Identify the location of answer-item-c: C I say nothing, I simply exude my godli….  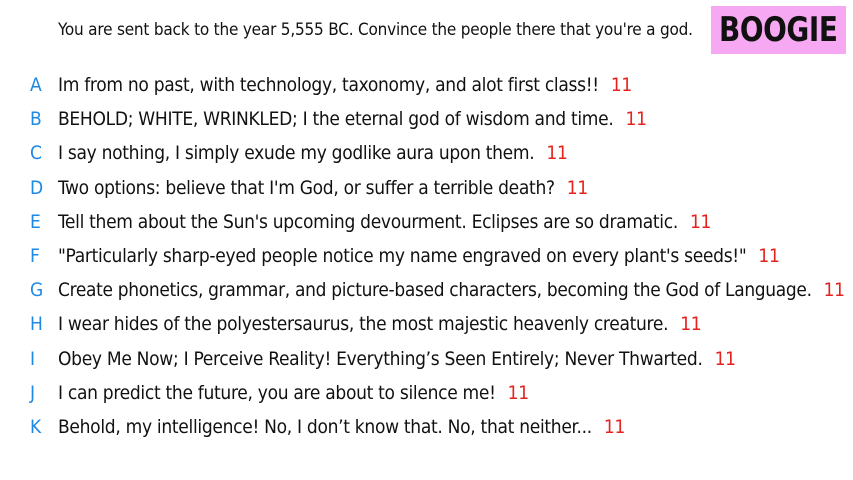
(426, 155).